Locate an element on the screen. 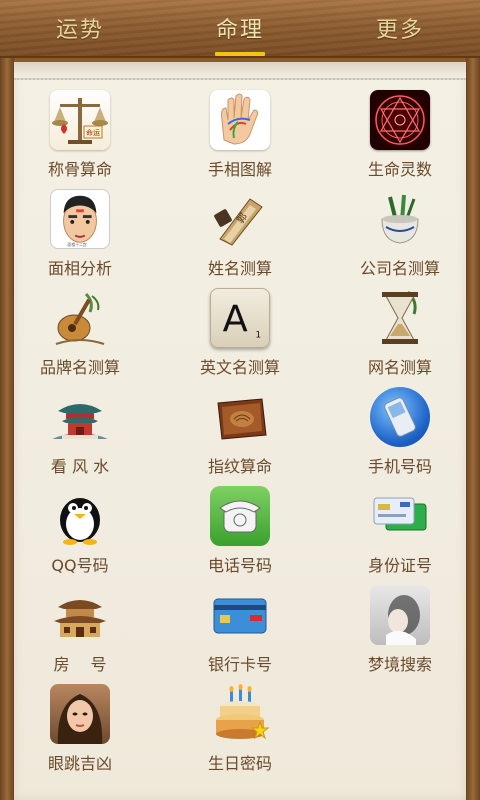 The height and width of the screenshot is (800, 480). grid-item-id-number: 身份证号 is located at coordinates (400, 534).